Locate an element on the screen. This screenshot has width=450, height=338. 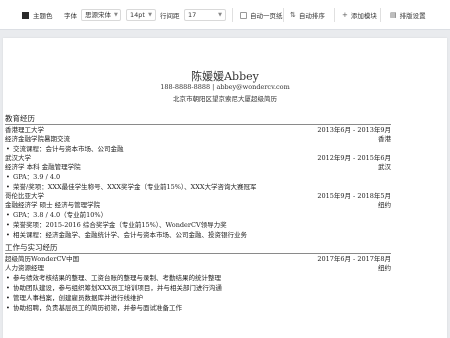
checkbox-icon is located at coordinates (243, 15).